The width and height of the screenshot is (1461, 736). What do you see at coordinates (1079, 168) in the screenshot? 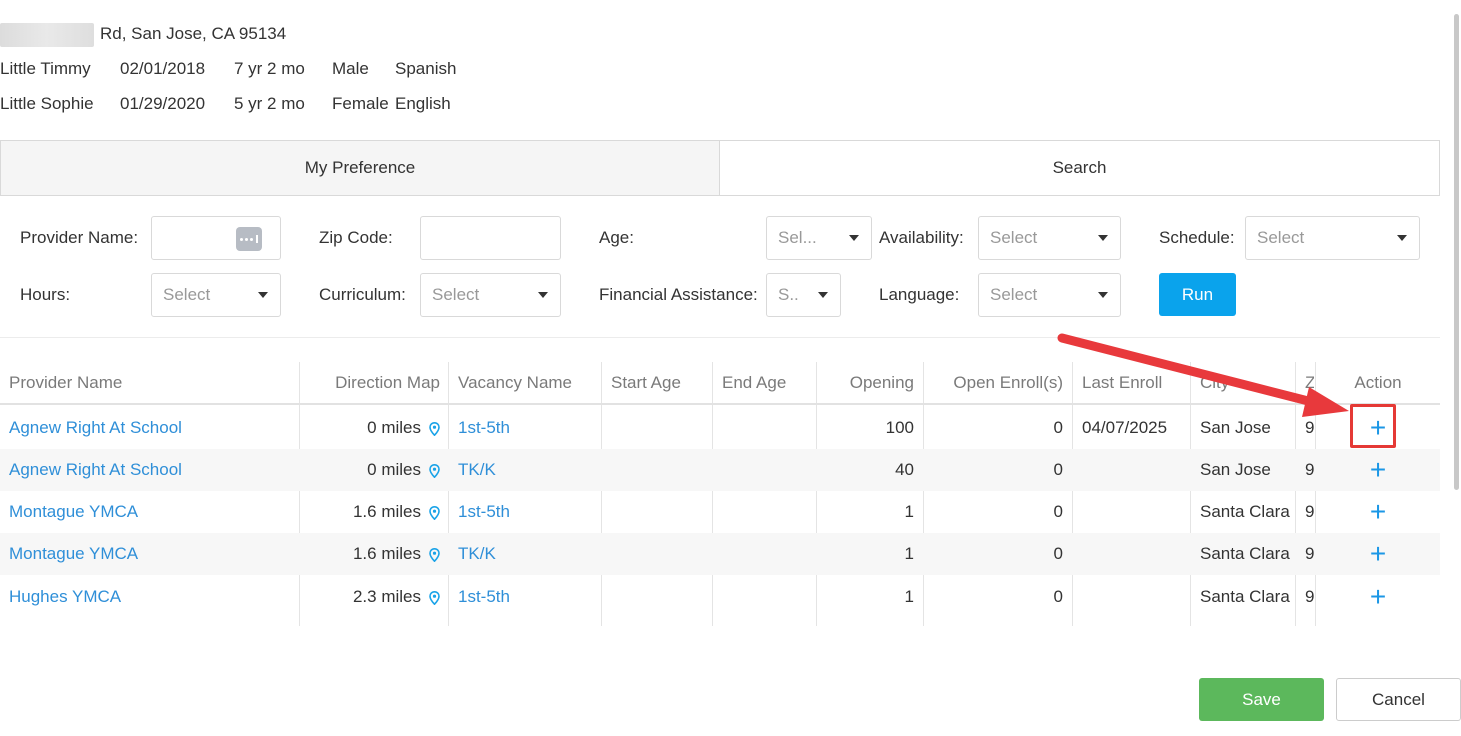
I see `tab-search: Search` at bounding box center [1079, 168].